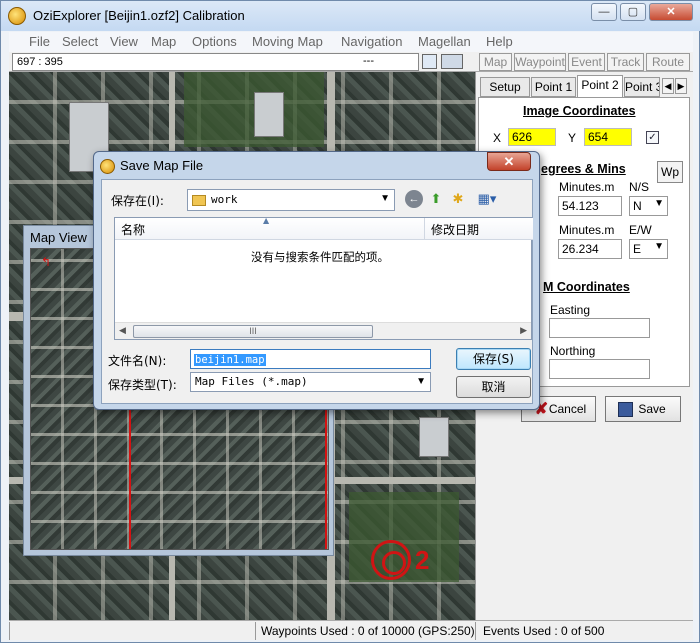  Describe the element at coordinates (436, 199) in the screenshot. I see `up-folder-icon: ⬆` at that location.